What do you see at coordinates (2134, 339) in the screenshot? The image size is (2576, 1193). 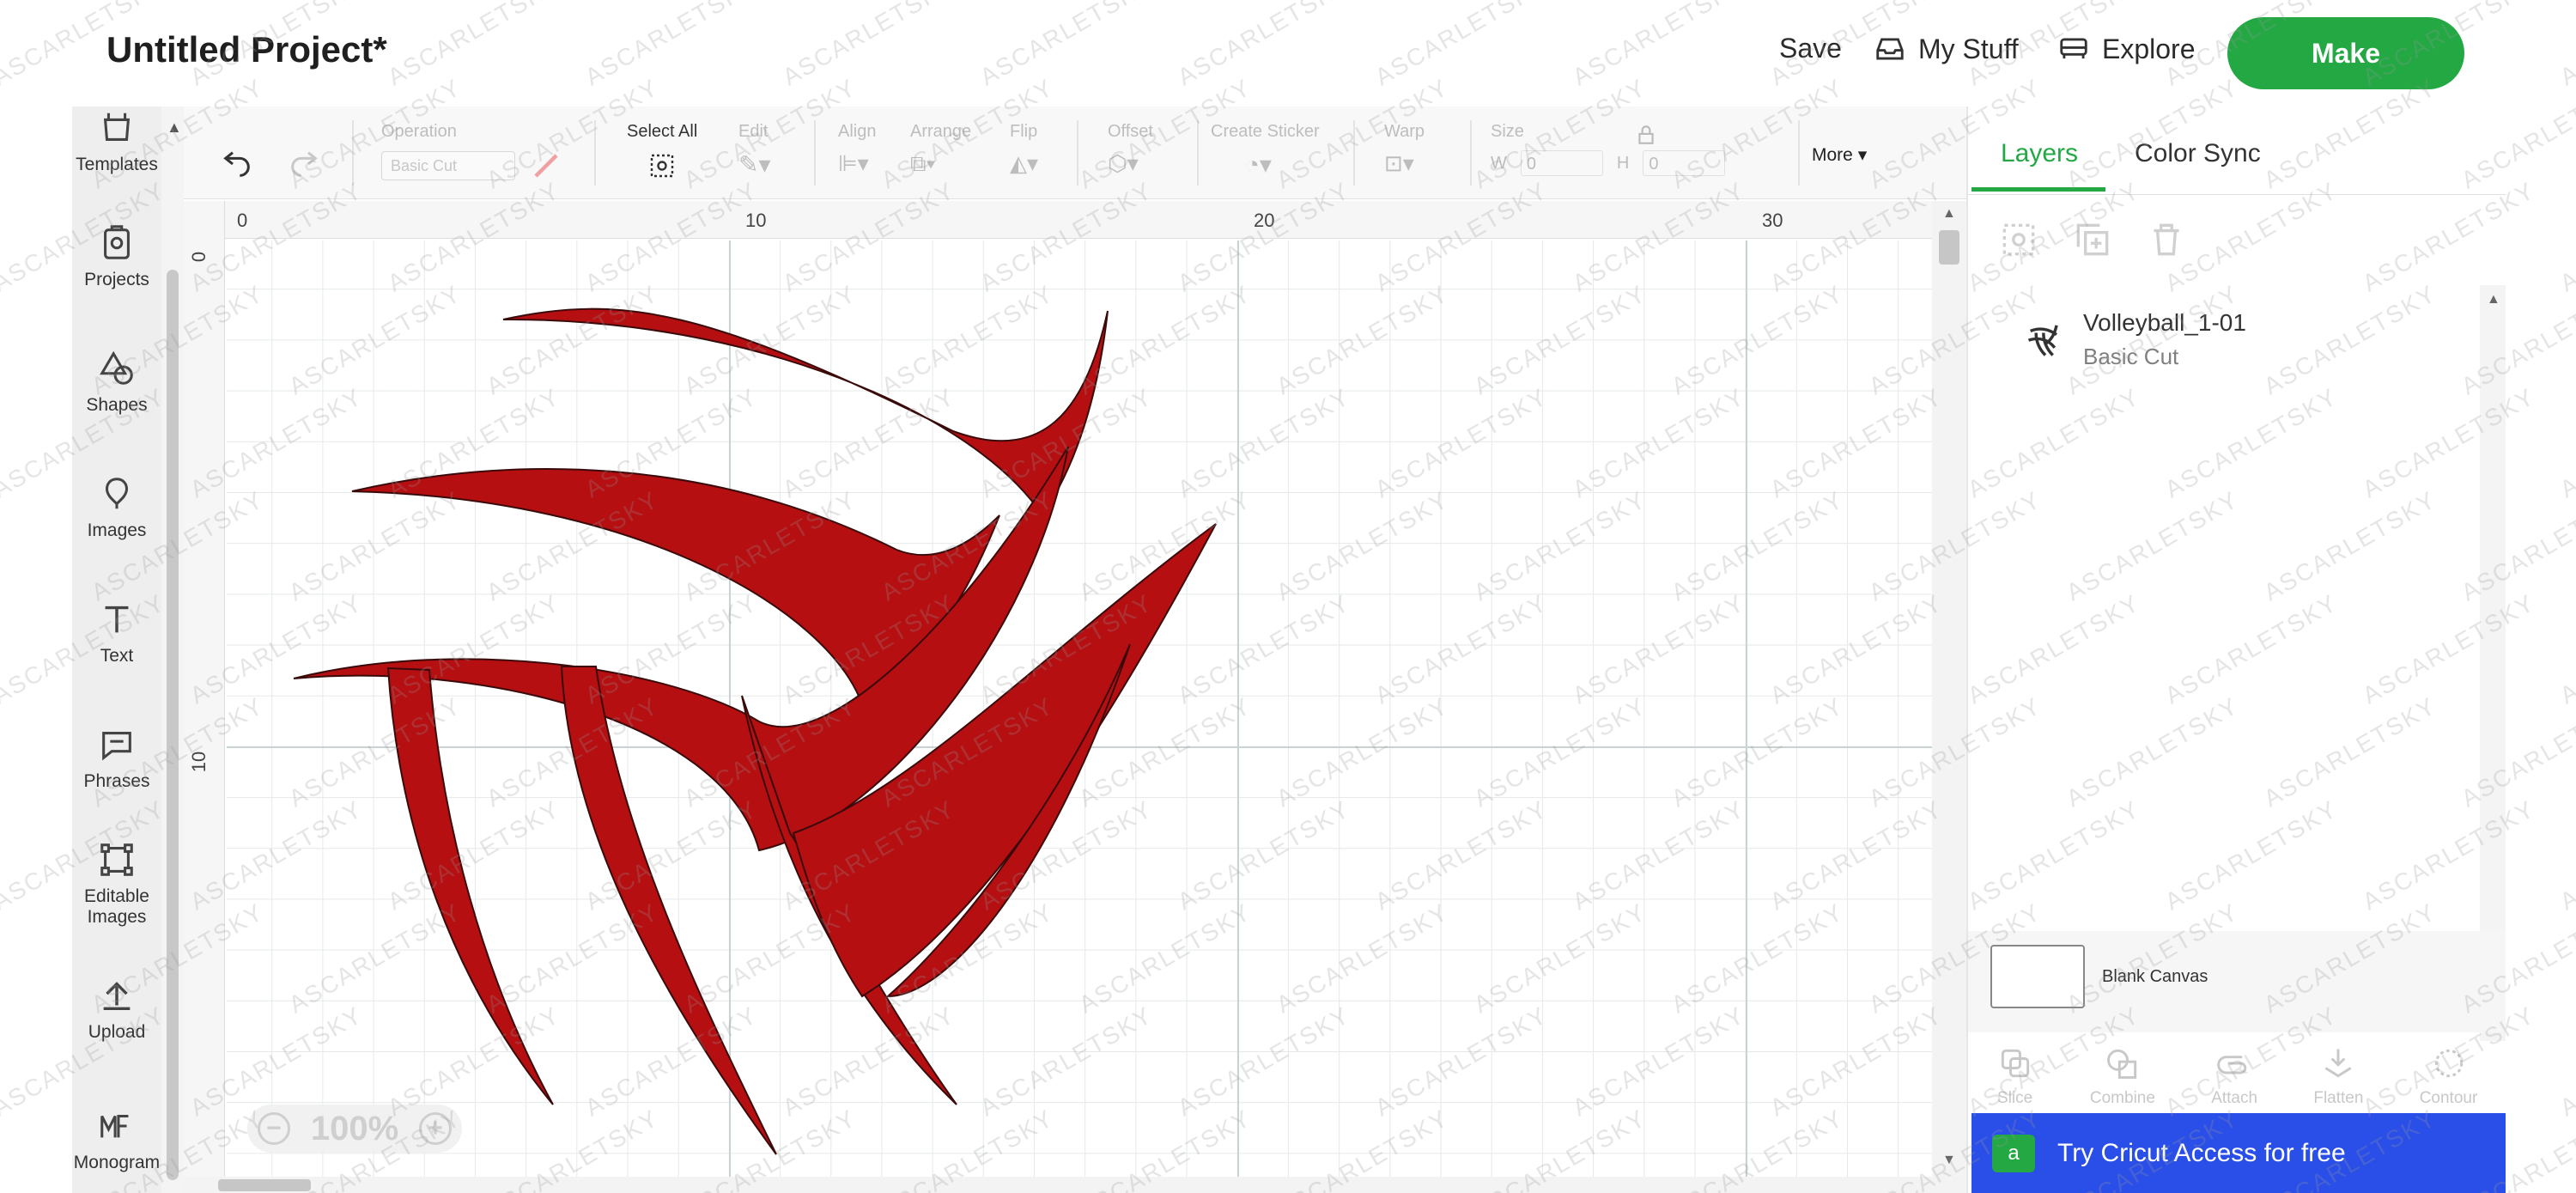 I see `layer-item: Volleyball_1-01 Basic Cut` at bounding box center [2134, 339].